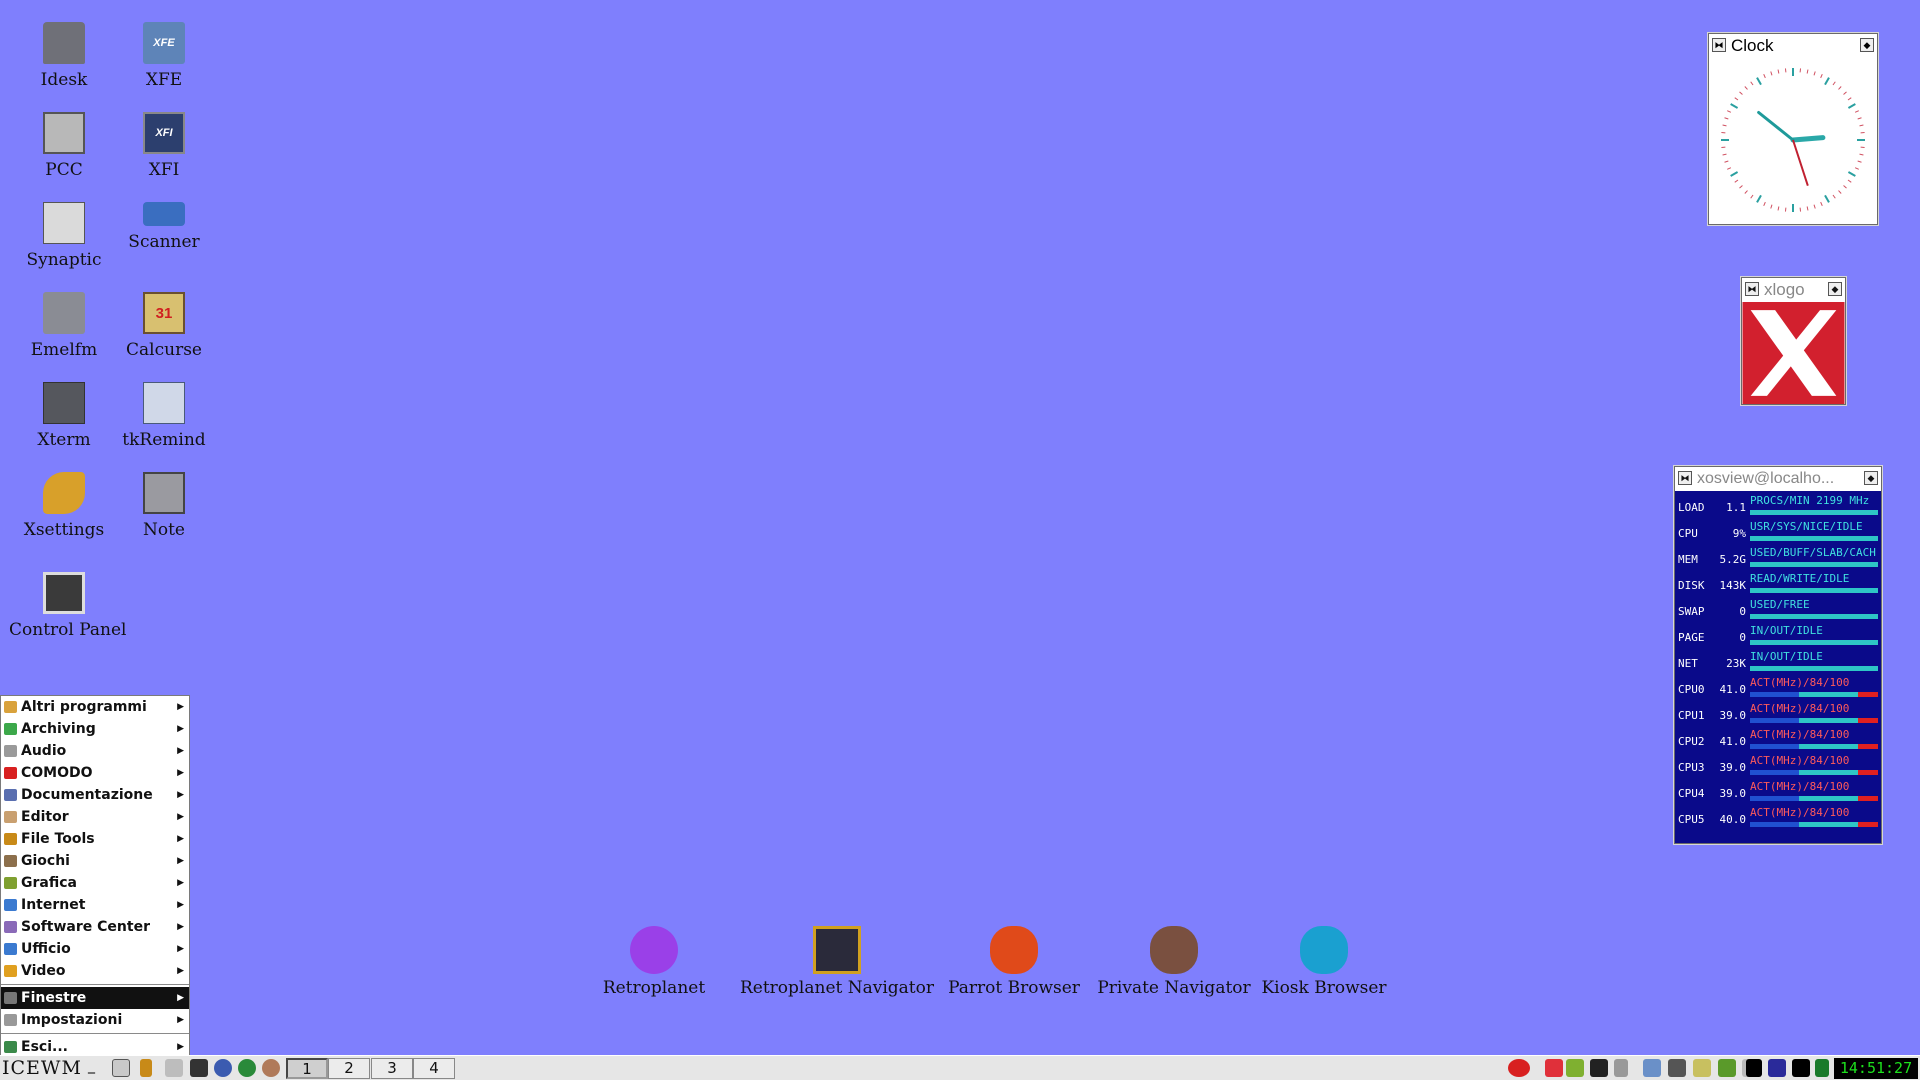 The width and height of the screenshot is (1920, 1080). Describe the element at coordinates (64, 146) in the screenshot. I see `desktop-icon-pcc: PCC` at that location.